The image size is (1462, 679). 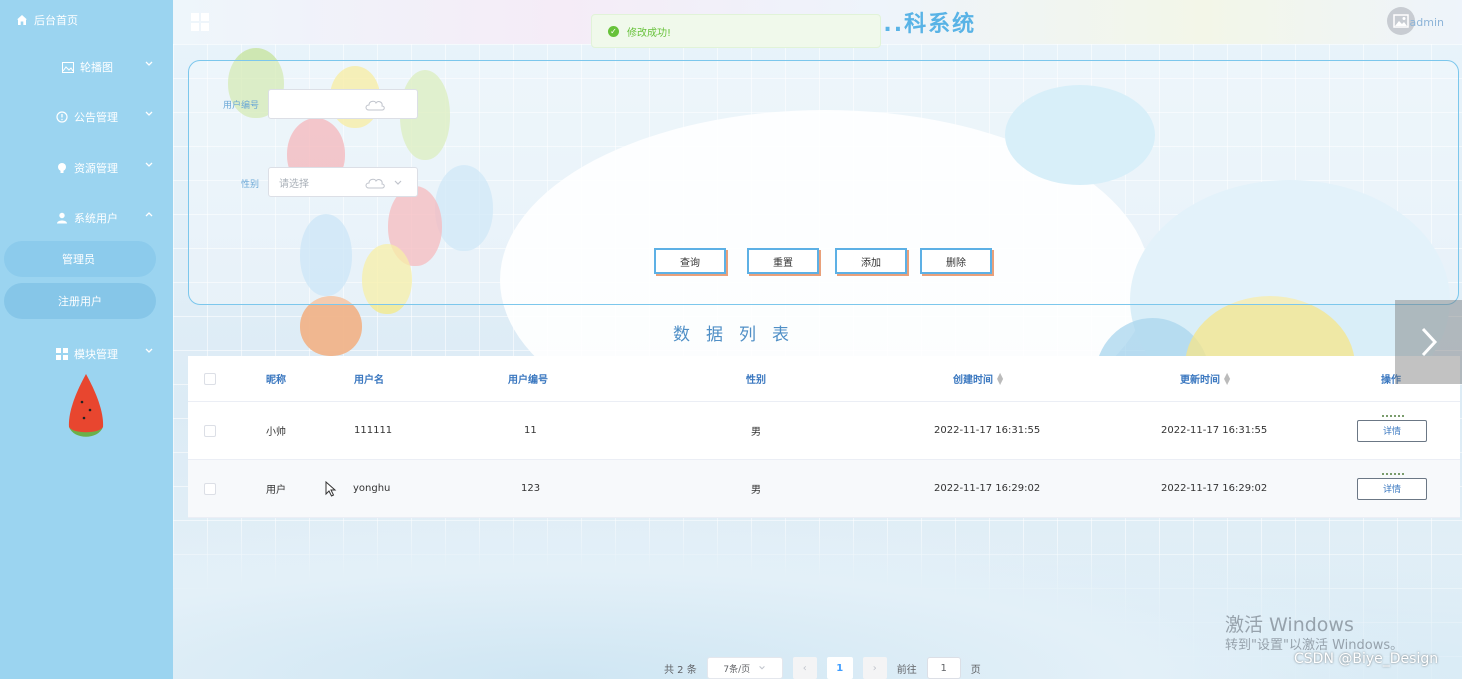 I want to click on header-updated-cell: 更新时间 ▲ ▼, so click(x=1205, y=378).